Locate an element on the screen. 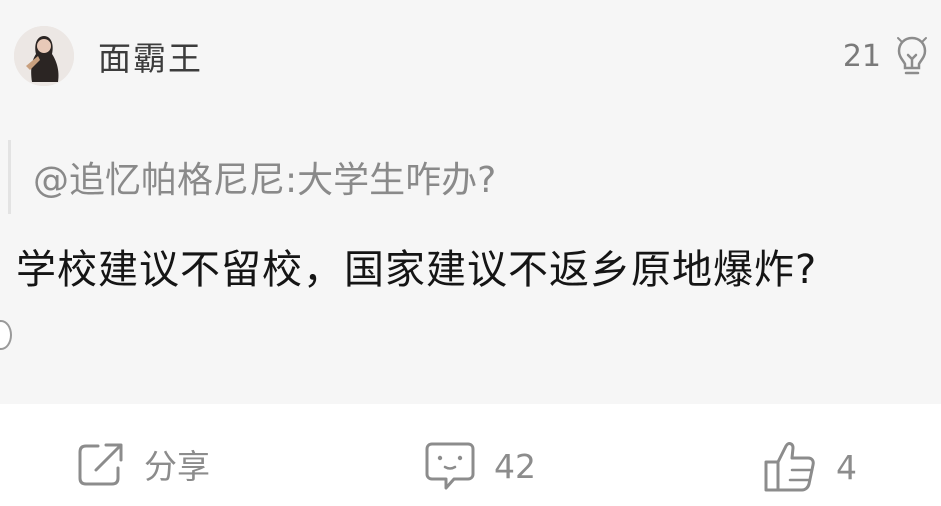 This screenshot has width=941, height=506. quote-text: @追忆帕格尼尼:大学生咋办? is located at coordinates (265, 180).